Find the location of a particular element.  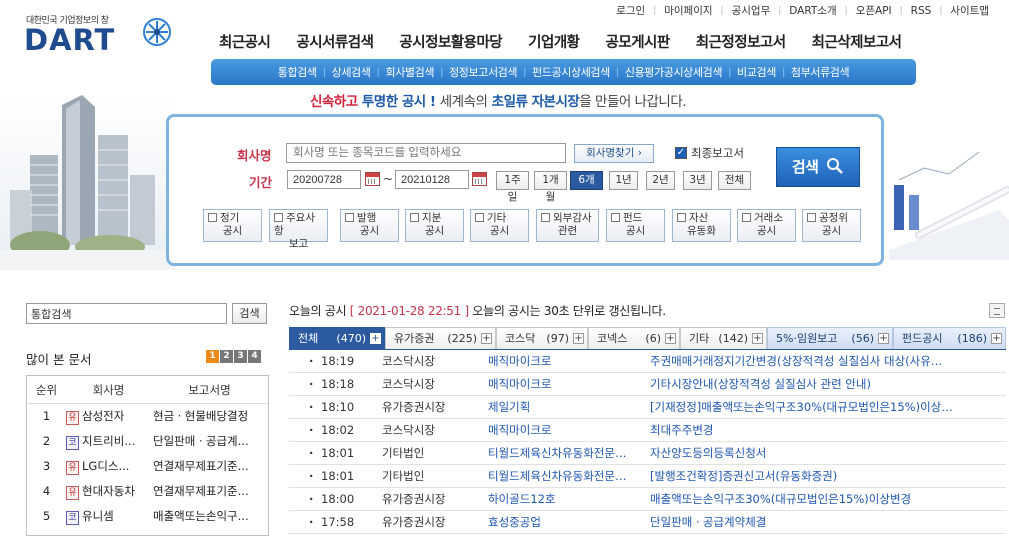

subnav-fund: 펀드공시상세검색 is located at coordinates (571, 72).